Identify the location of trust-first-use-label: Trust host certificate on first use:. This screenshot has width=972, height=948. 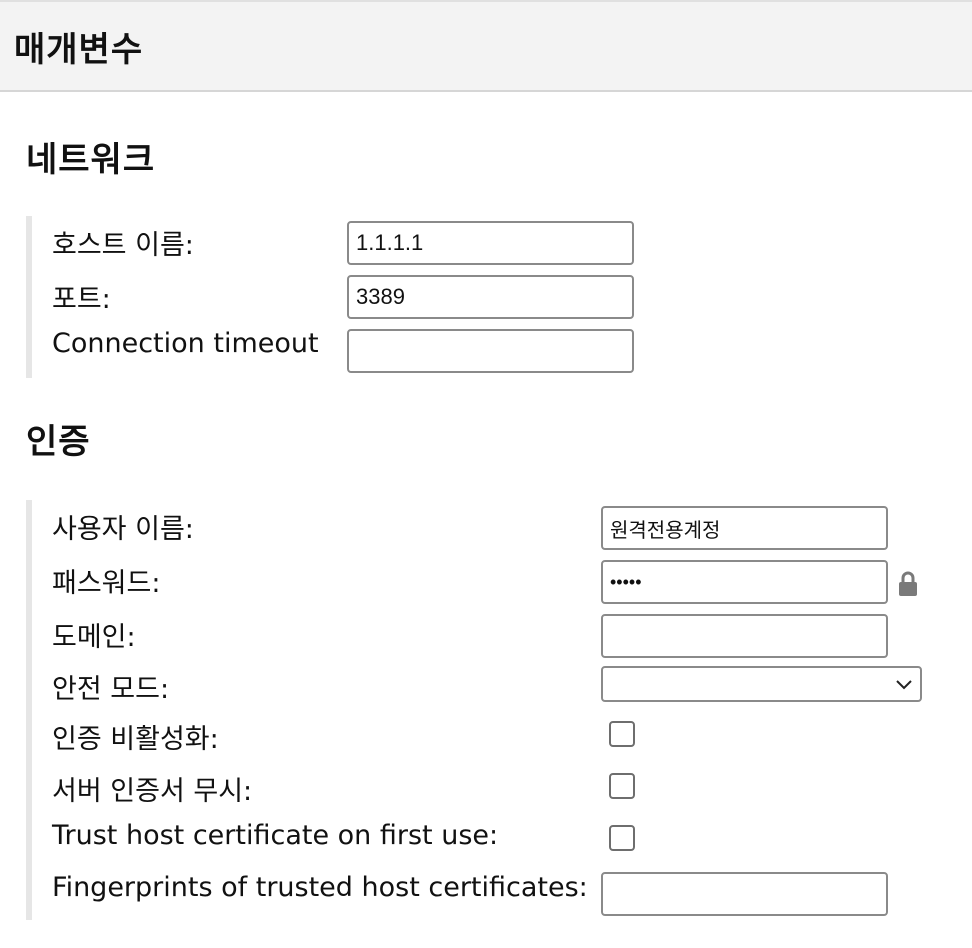
(275, 835).